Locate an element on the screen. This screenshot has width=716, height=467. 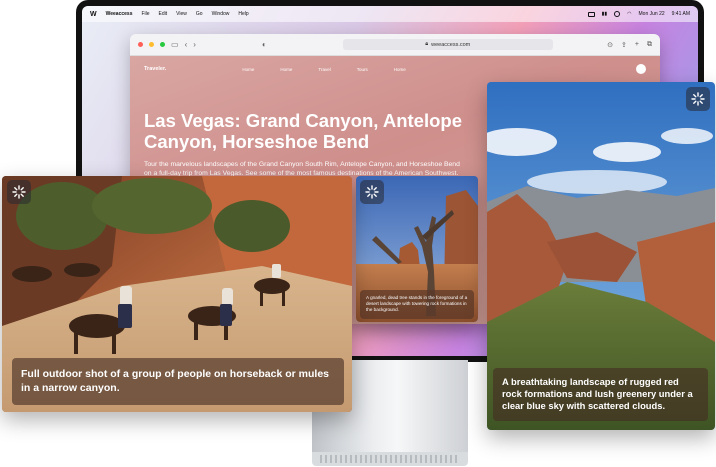
share-icon: ⇪ is located at coordinates (624, 45).